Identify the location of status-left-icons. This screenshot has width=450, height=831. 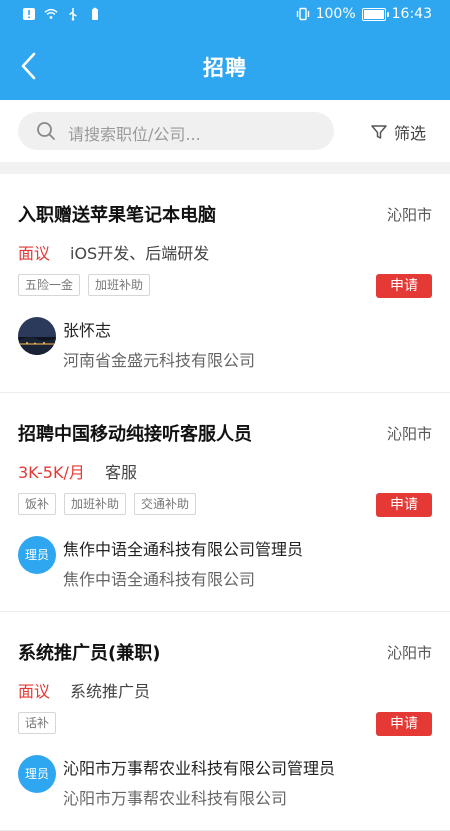
(62, 14).